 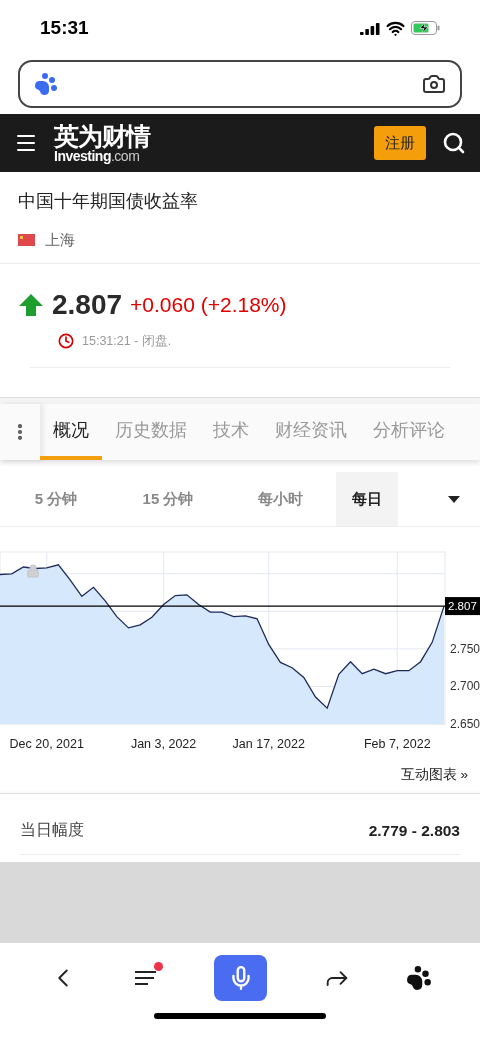 What do you see at coordinates (87, 305) in the screenshot?
I see `price-value: 2.807` at bounding box center [87, 305].